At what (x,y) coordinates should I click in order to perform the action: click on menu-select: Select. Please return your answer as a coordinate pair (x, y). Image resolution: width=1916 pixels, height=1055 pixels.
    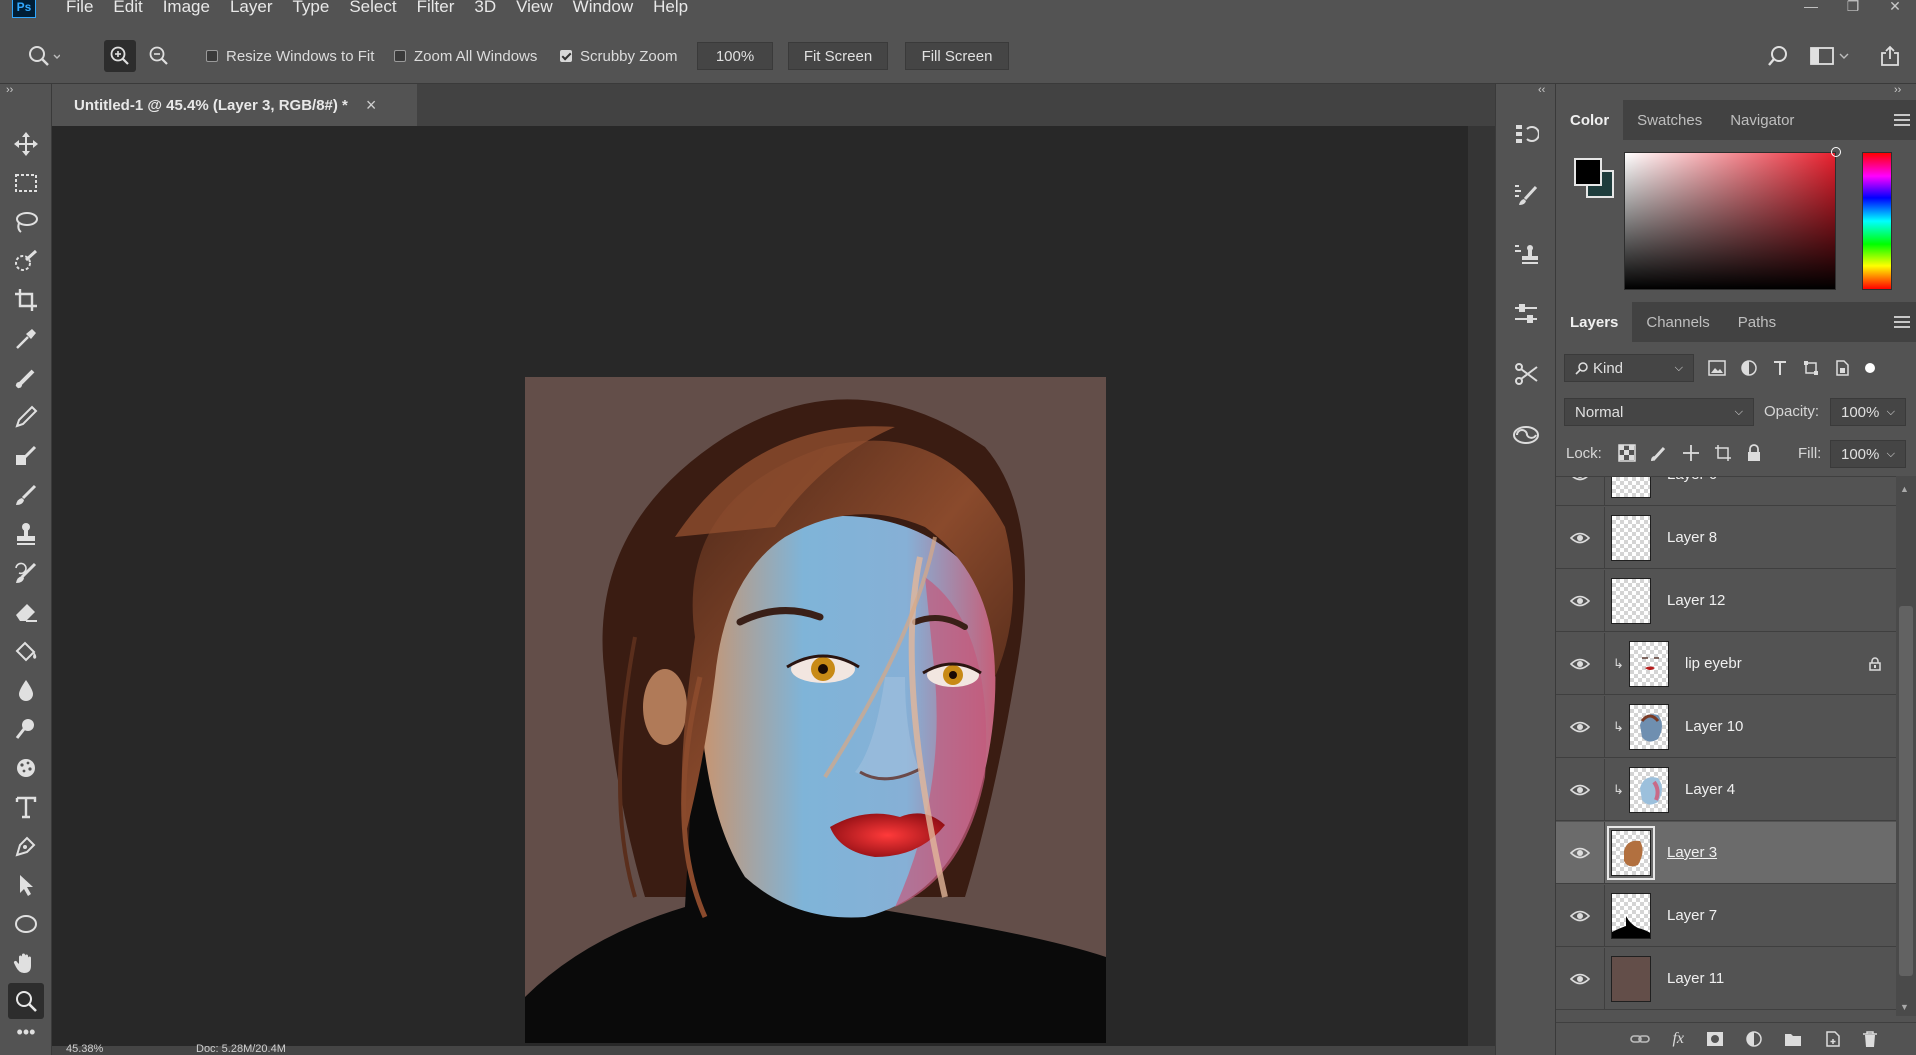
    Looking at the image, I should click on (372, 8).